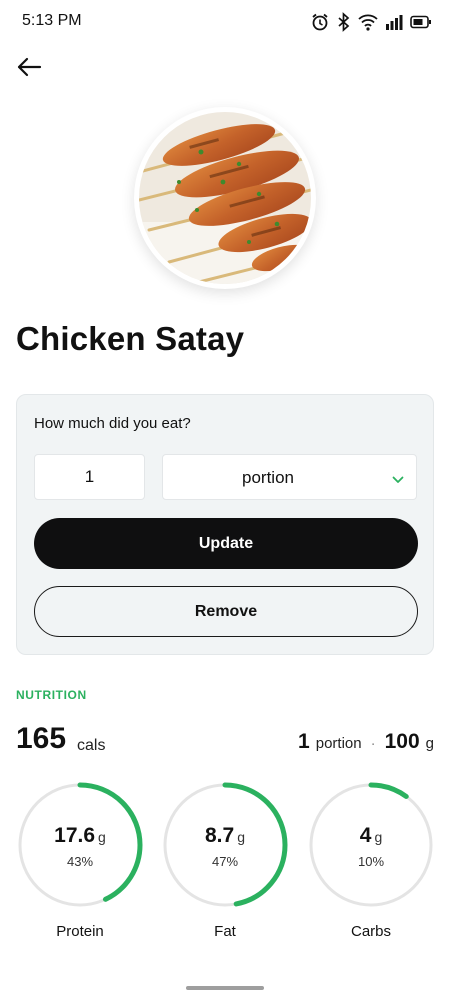 The width and height of the screenshot is (450, 1000). I want to click on protein-grams: 17.6, so click(75, 835).